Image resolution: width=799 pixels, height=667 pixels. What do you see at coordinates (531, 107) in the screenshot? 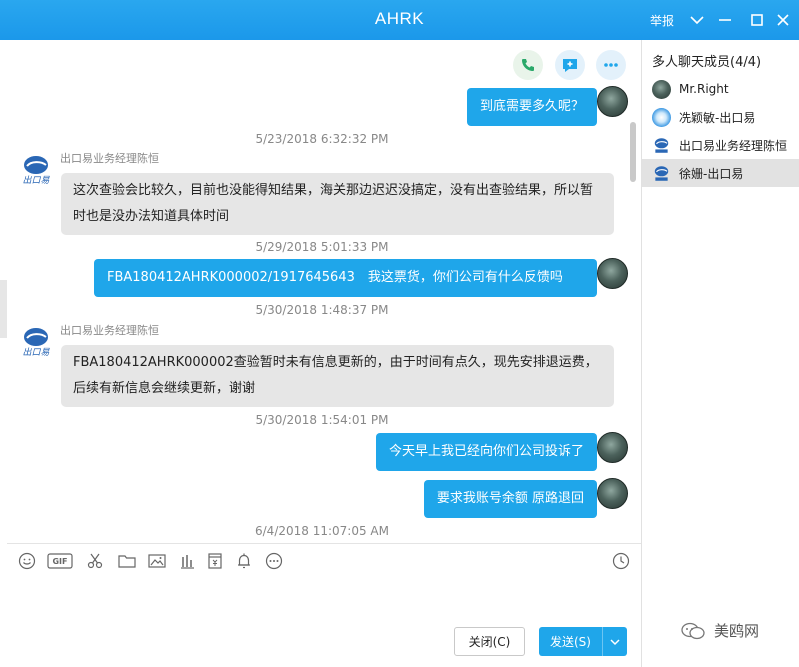
I see `message-bubble-outgoing: 到底需要多久呢？` at bounding box center [531, 107].